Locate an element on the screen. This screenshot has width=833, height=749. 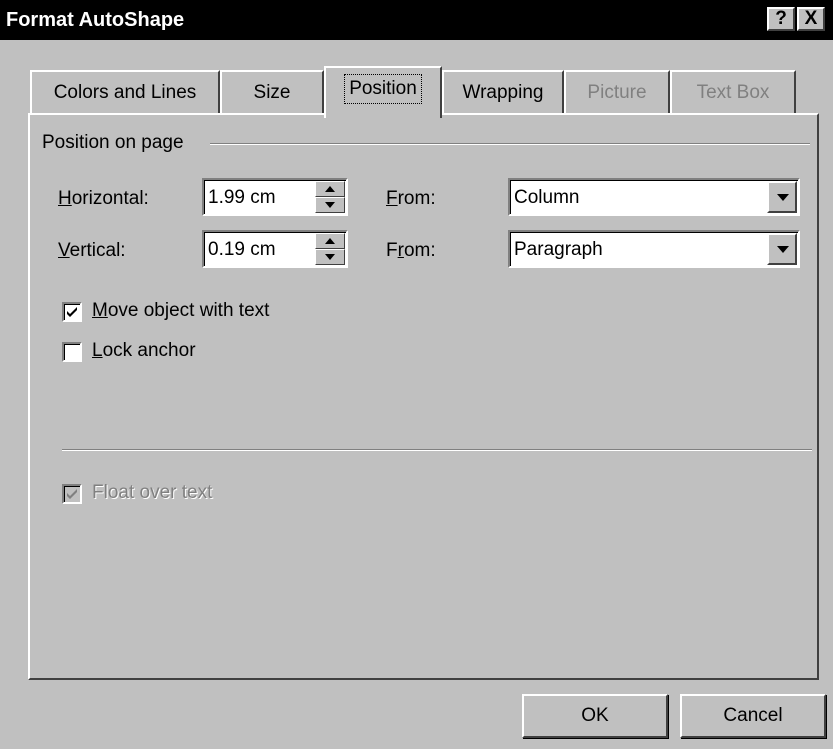
ok-button: OK is located at coordinates (595, 716).